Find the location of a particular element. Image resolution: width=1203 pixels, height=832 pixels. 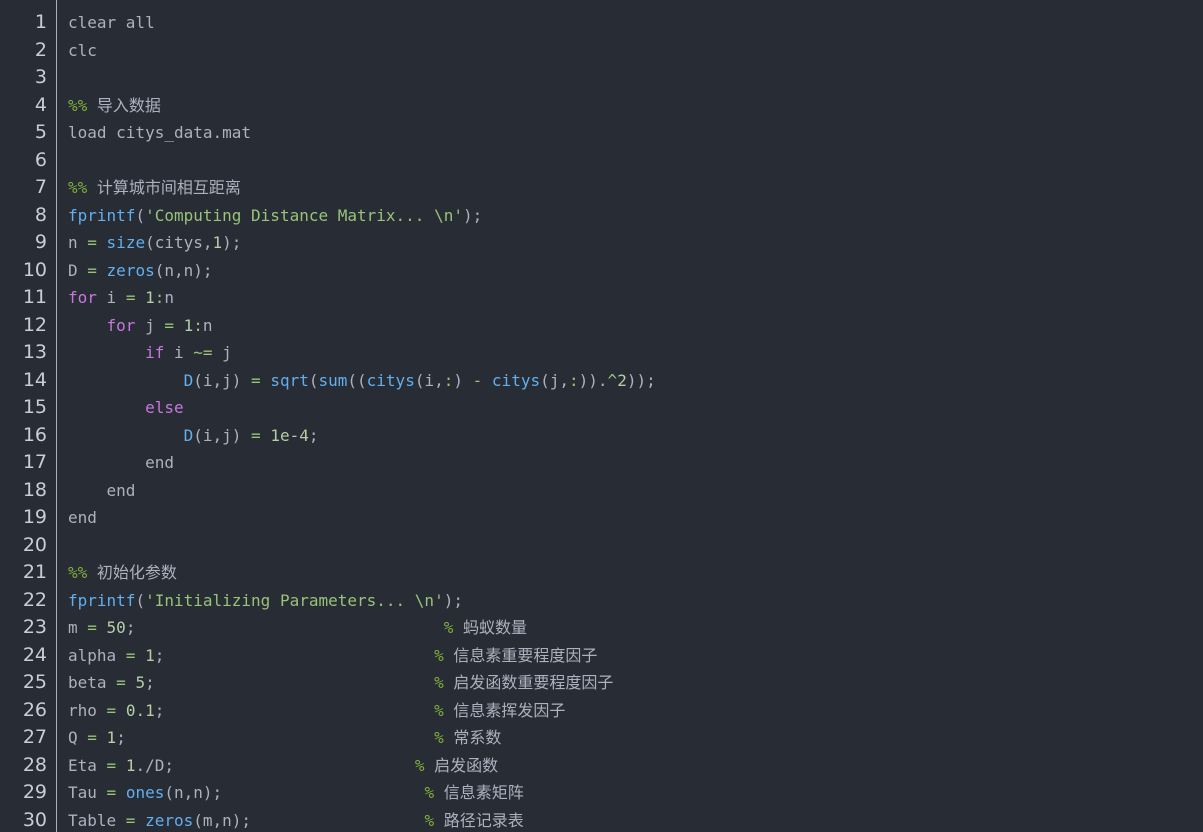

line-code: Table = zeros(m,n); % 路径记录表 is located at coordinates (296, 819).